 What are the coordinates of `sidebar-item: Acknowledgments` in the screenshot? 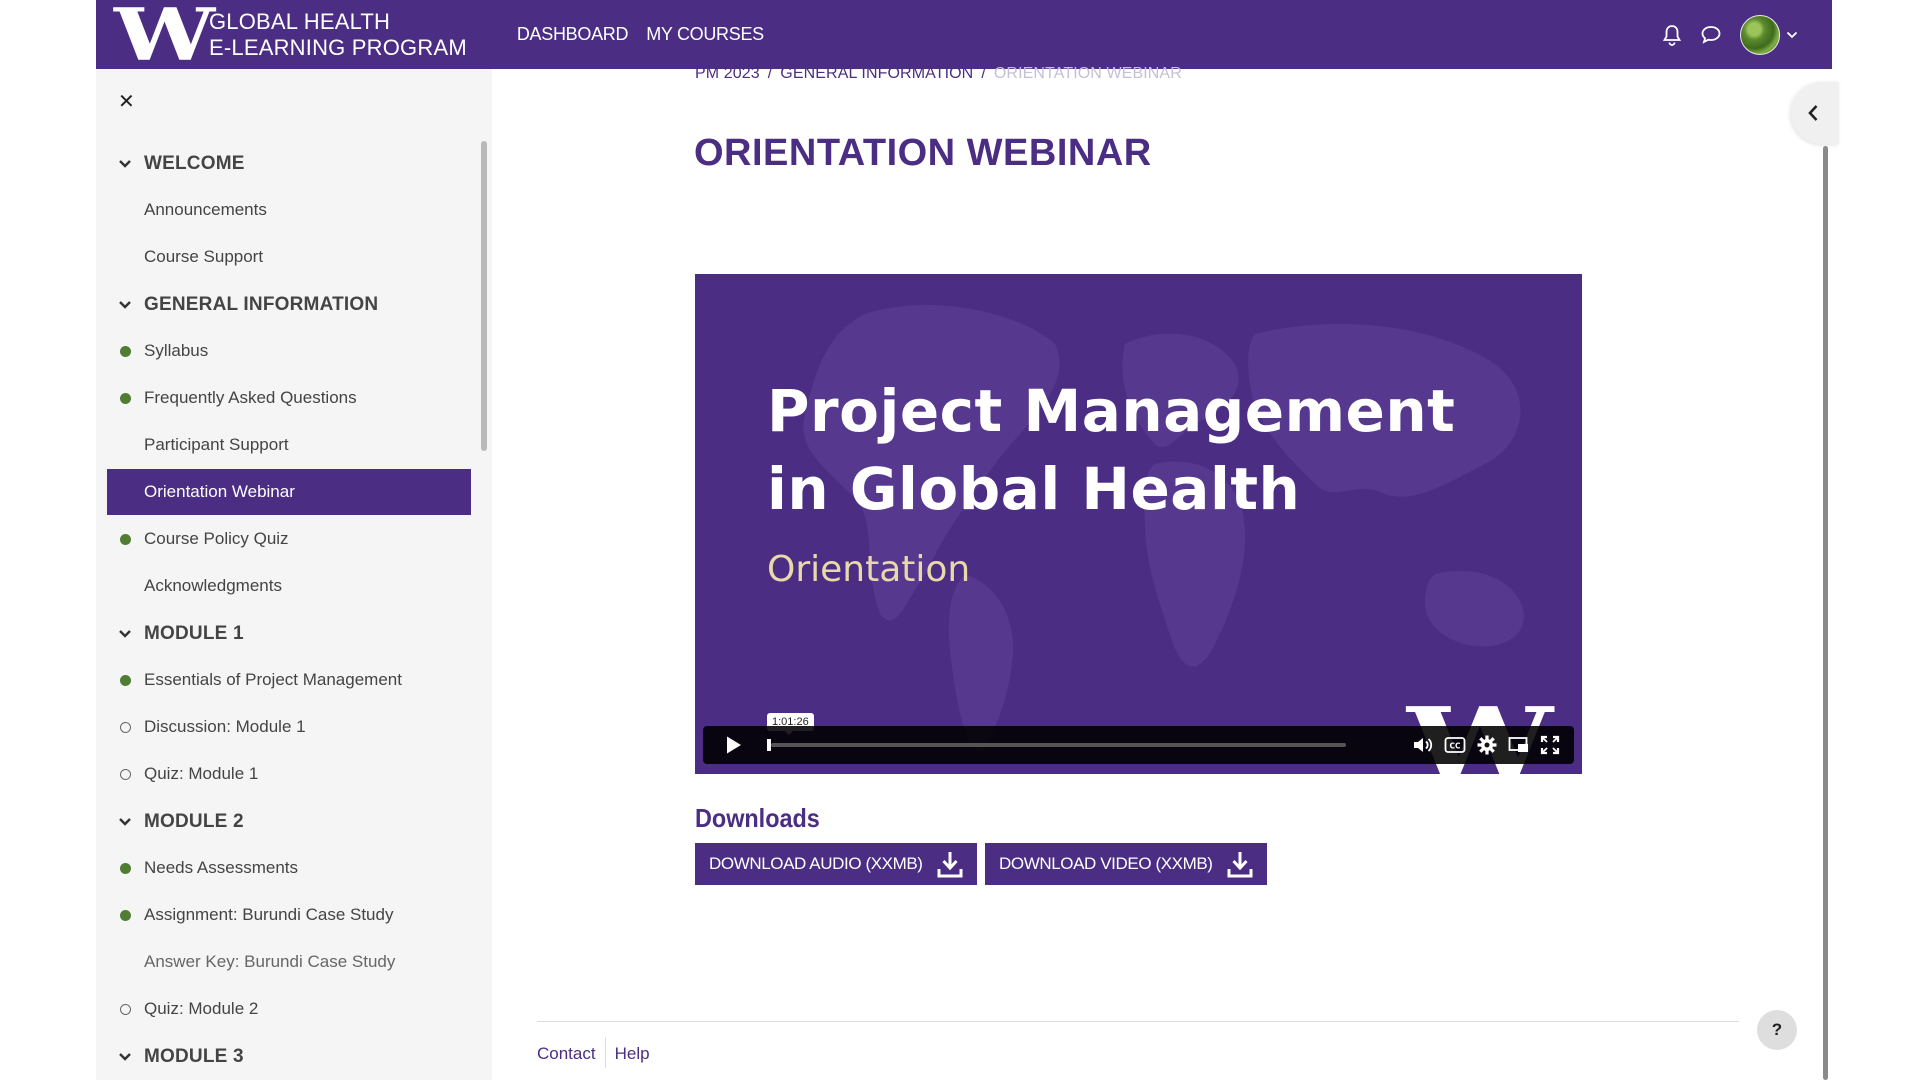 It's located at (289, 586).